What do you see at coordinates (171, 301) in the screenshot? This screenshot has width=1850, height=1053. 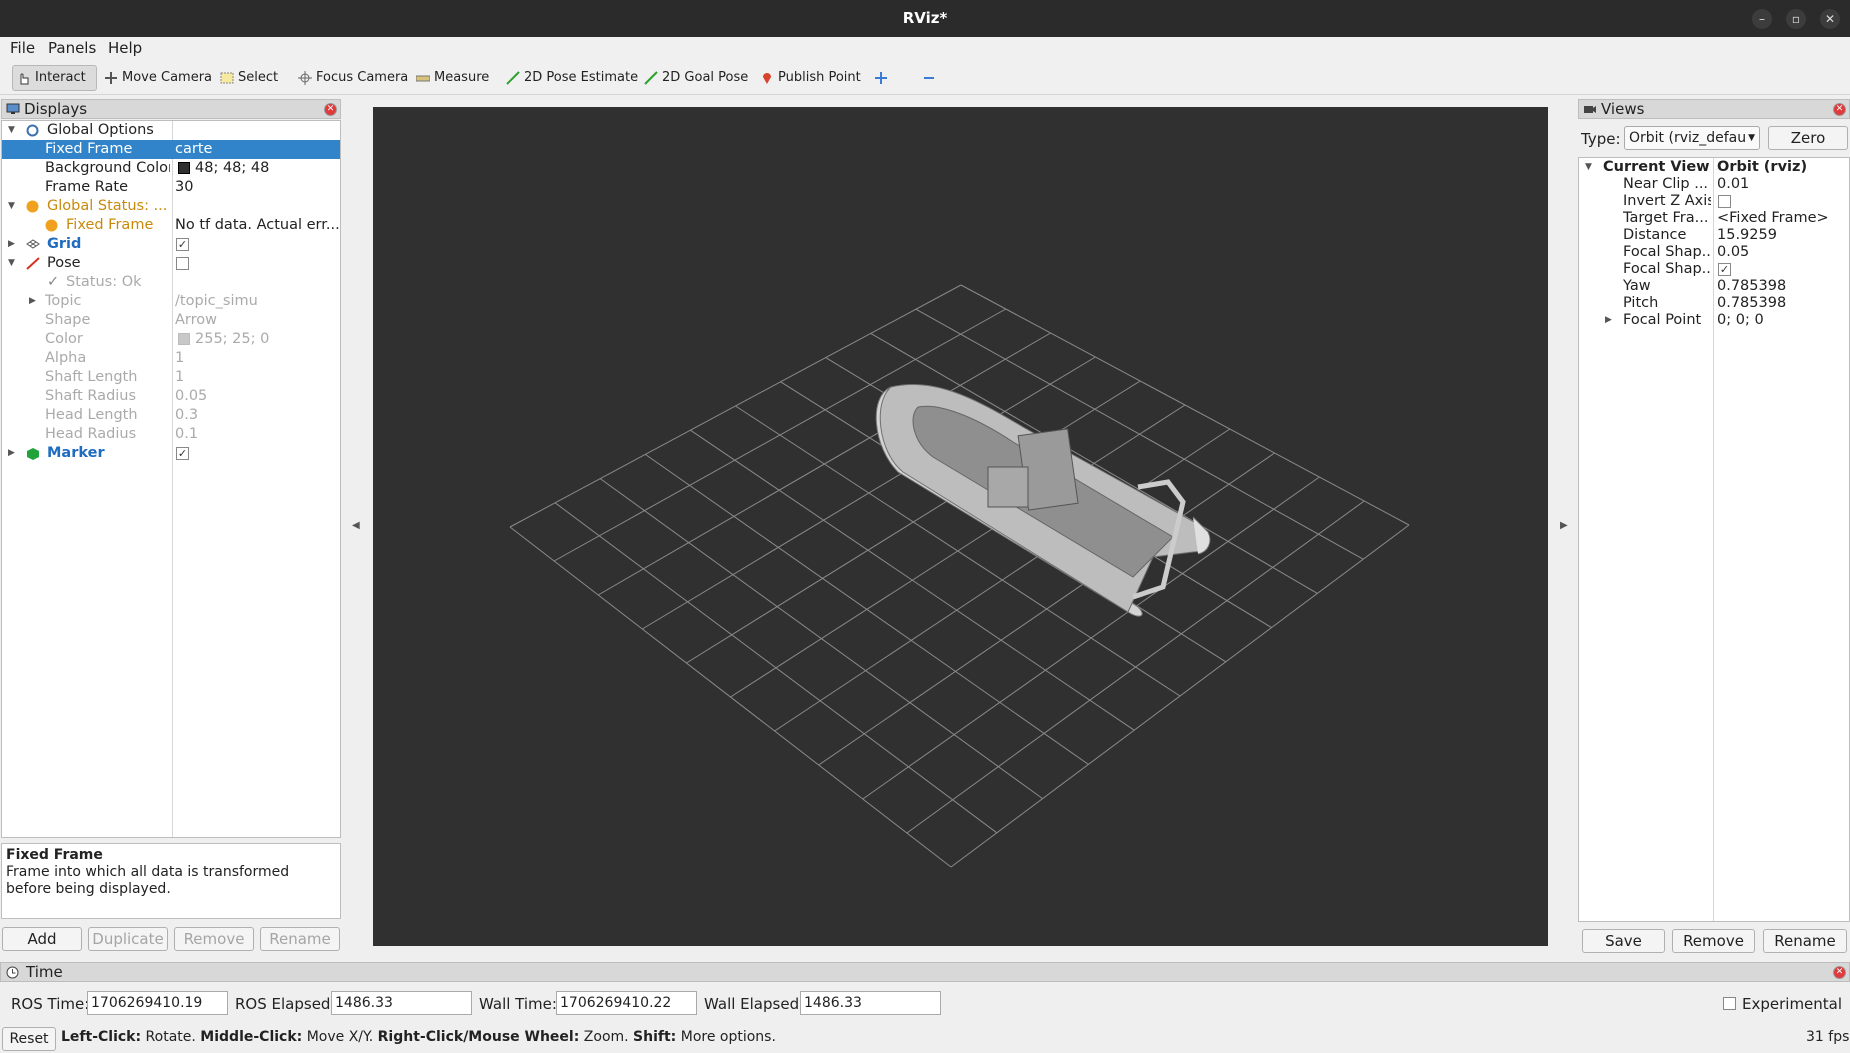 I see `tree-row-topic: ▶ Topic /topic_simu` at bounding box center [171, 301].